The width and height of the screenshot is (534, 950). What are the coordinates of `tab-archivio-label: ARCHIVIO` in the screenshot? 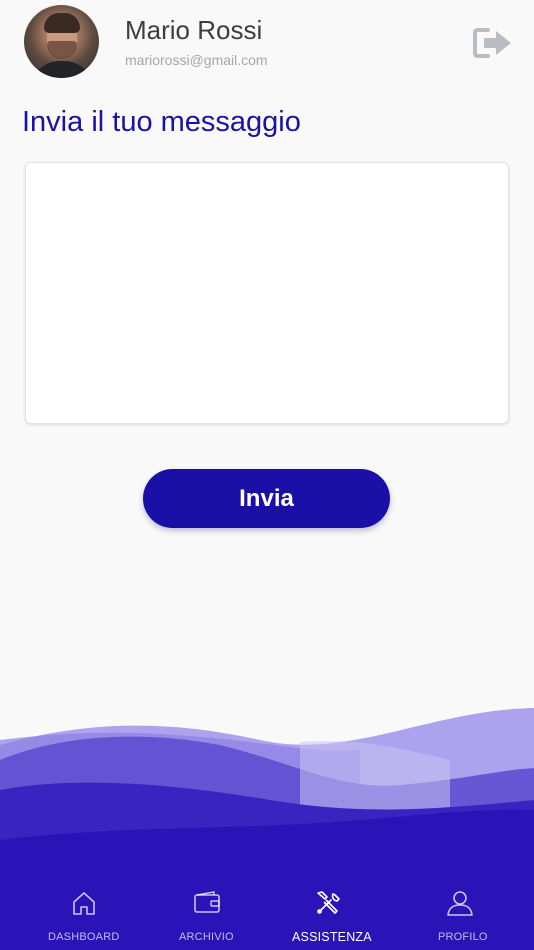 It's located at (206, 937).